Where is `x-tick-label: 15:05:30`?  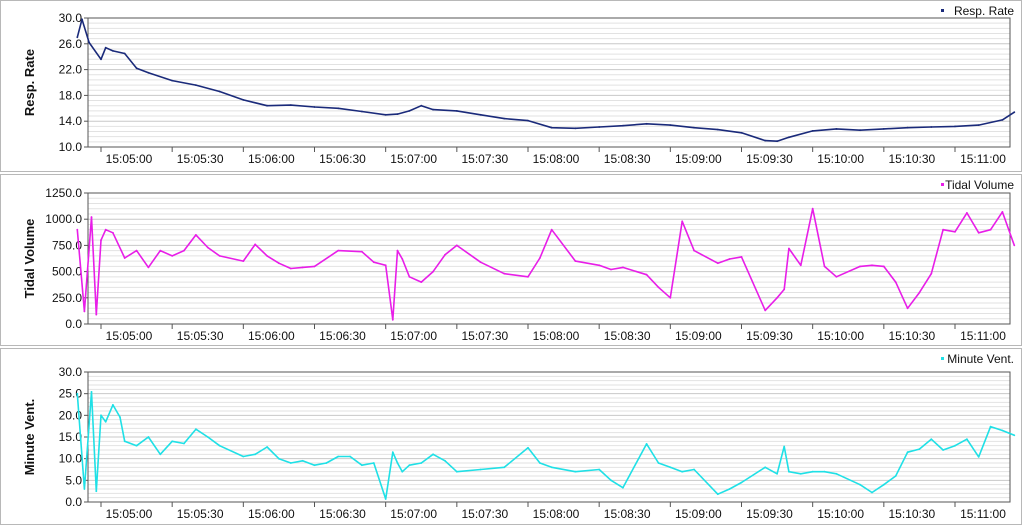
x-tick-label: 15:05:30 is located at coordinates (200, 159).